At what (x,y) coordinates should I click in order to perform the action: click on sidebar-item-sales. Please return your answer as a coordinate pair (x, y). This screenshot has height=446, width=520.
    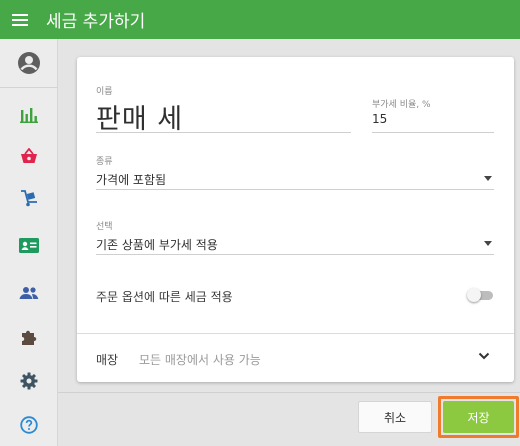
    Looking at the image, I should click on (29, 156).